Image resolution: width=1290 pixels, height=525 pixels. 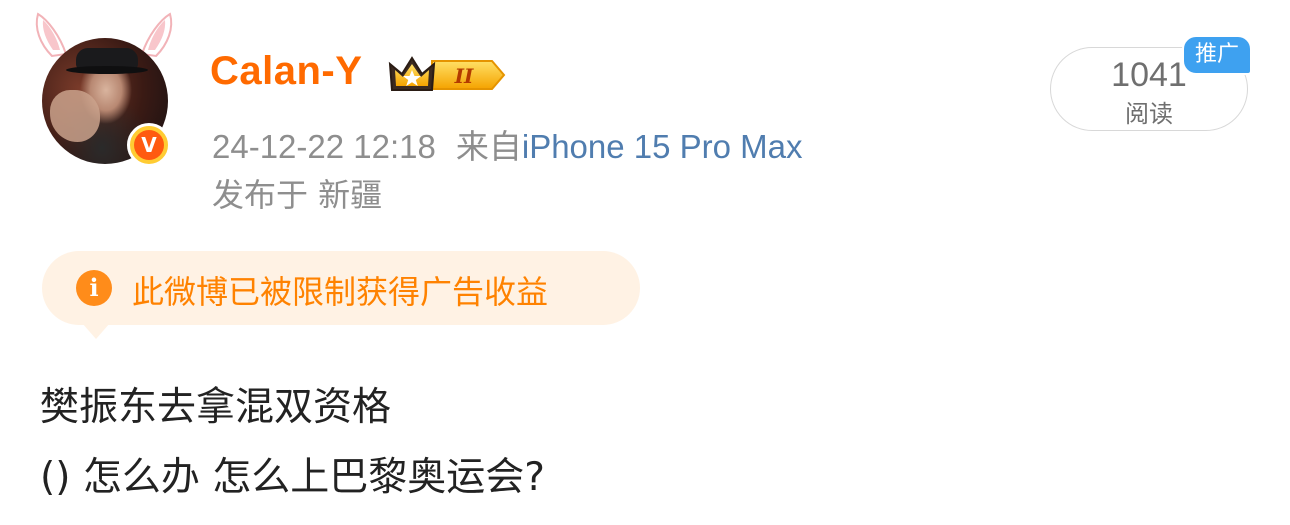 I want to click on verified-badge-letter: V, so click(x=149, y=145).